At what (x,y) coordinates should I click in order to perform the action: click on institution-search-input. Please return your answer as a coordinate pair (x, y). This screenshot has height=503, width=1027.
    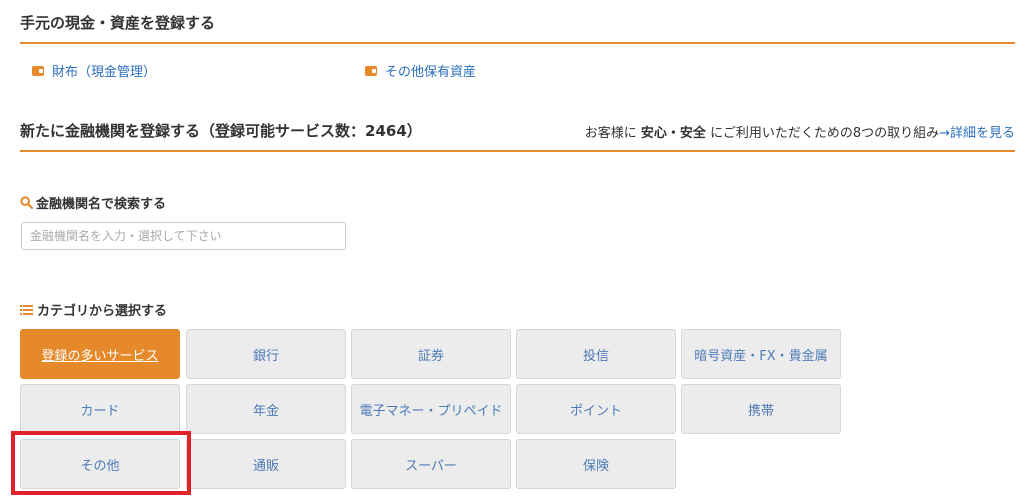
    Looking at the image, I should click on (183, 236).